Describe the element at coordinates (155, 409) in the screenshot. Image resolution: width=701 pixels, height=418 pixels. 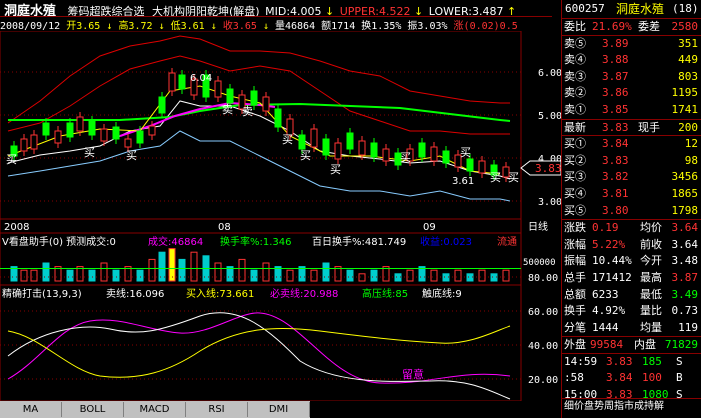
I see `tab-macd: MACD` at that location.